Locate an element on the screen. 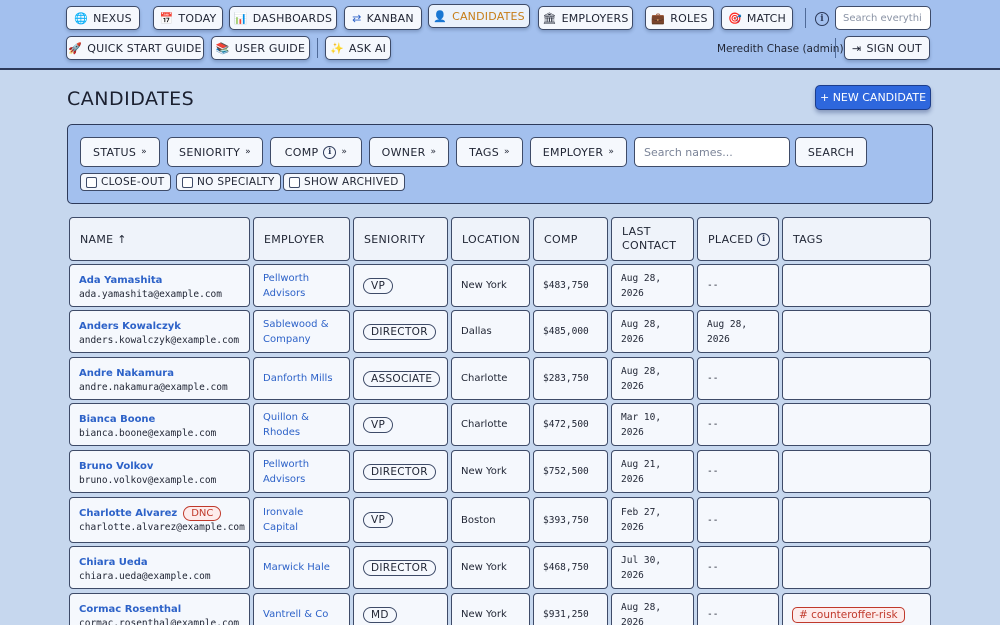 This screenshot has width=1000, height=625. nav-user-guide-label: USER GUIDE is located at coordinates (270, 48).